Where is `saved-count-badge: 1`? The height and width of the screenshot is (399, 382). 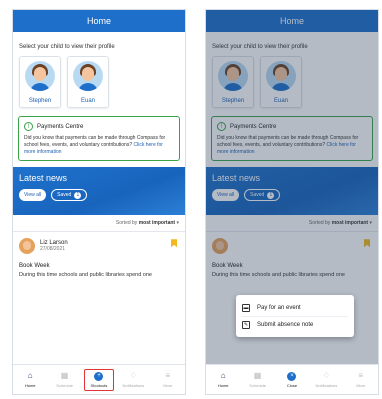 saved-count-badge: 1 is located at coordinates (78, 195).